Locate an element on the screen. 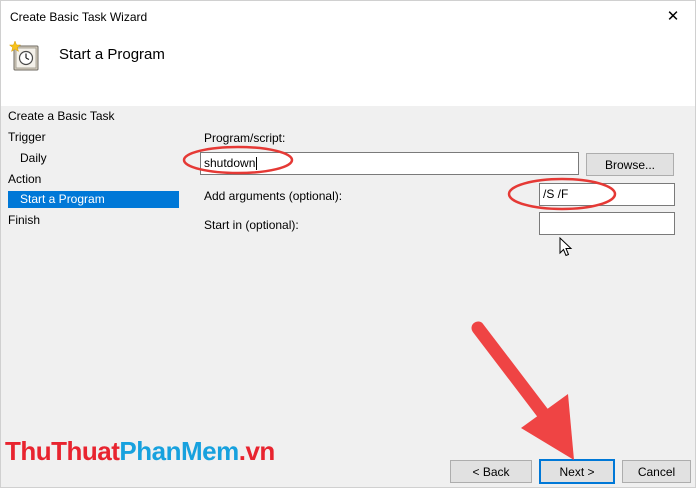 This screenshot has width=696, height=488. add-arguments-value: /S /F is located at coordinates (556, 194).